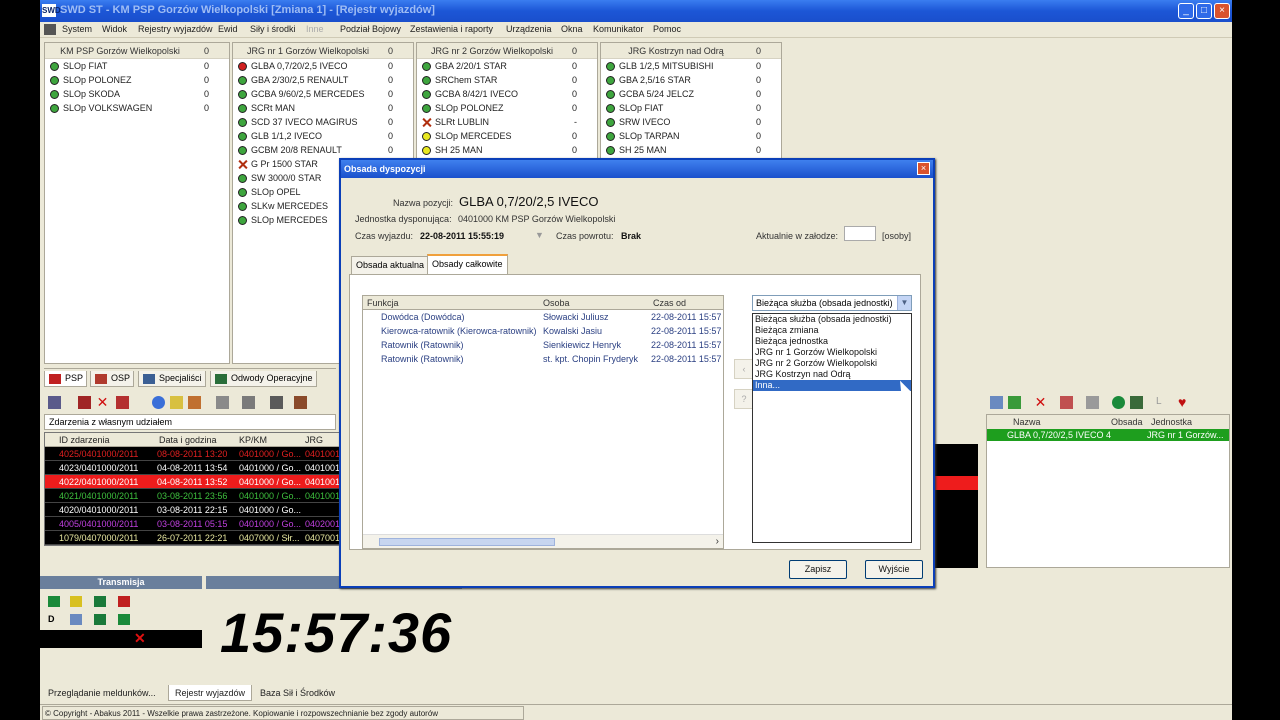 This screenshot has height=720, width=1280. What do you see at coordinates (860, 233) in the screenshot?
I see `crew-count-field` at bounding box center [860, 233].